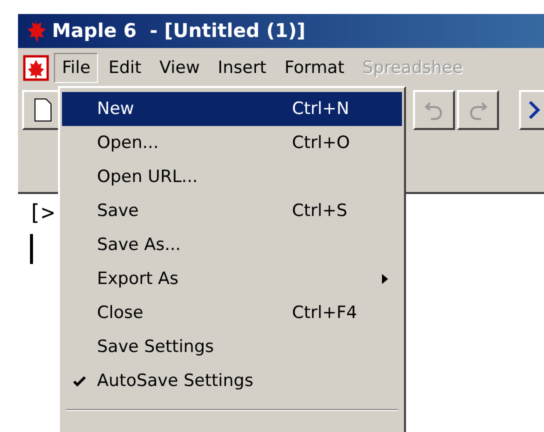  What do you see at coordinates (179, 68) in the screenshot?
I see `menu-item: View` at bounding box center [179, 68].